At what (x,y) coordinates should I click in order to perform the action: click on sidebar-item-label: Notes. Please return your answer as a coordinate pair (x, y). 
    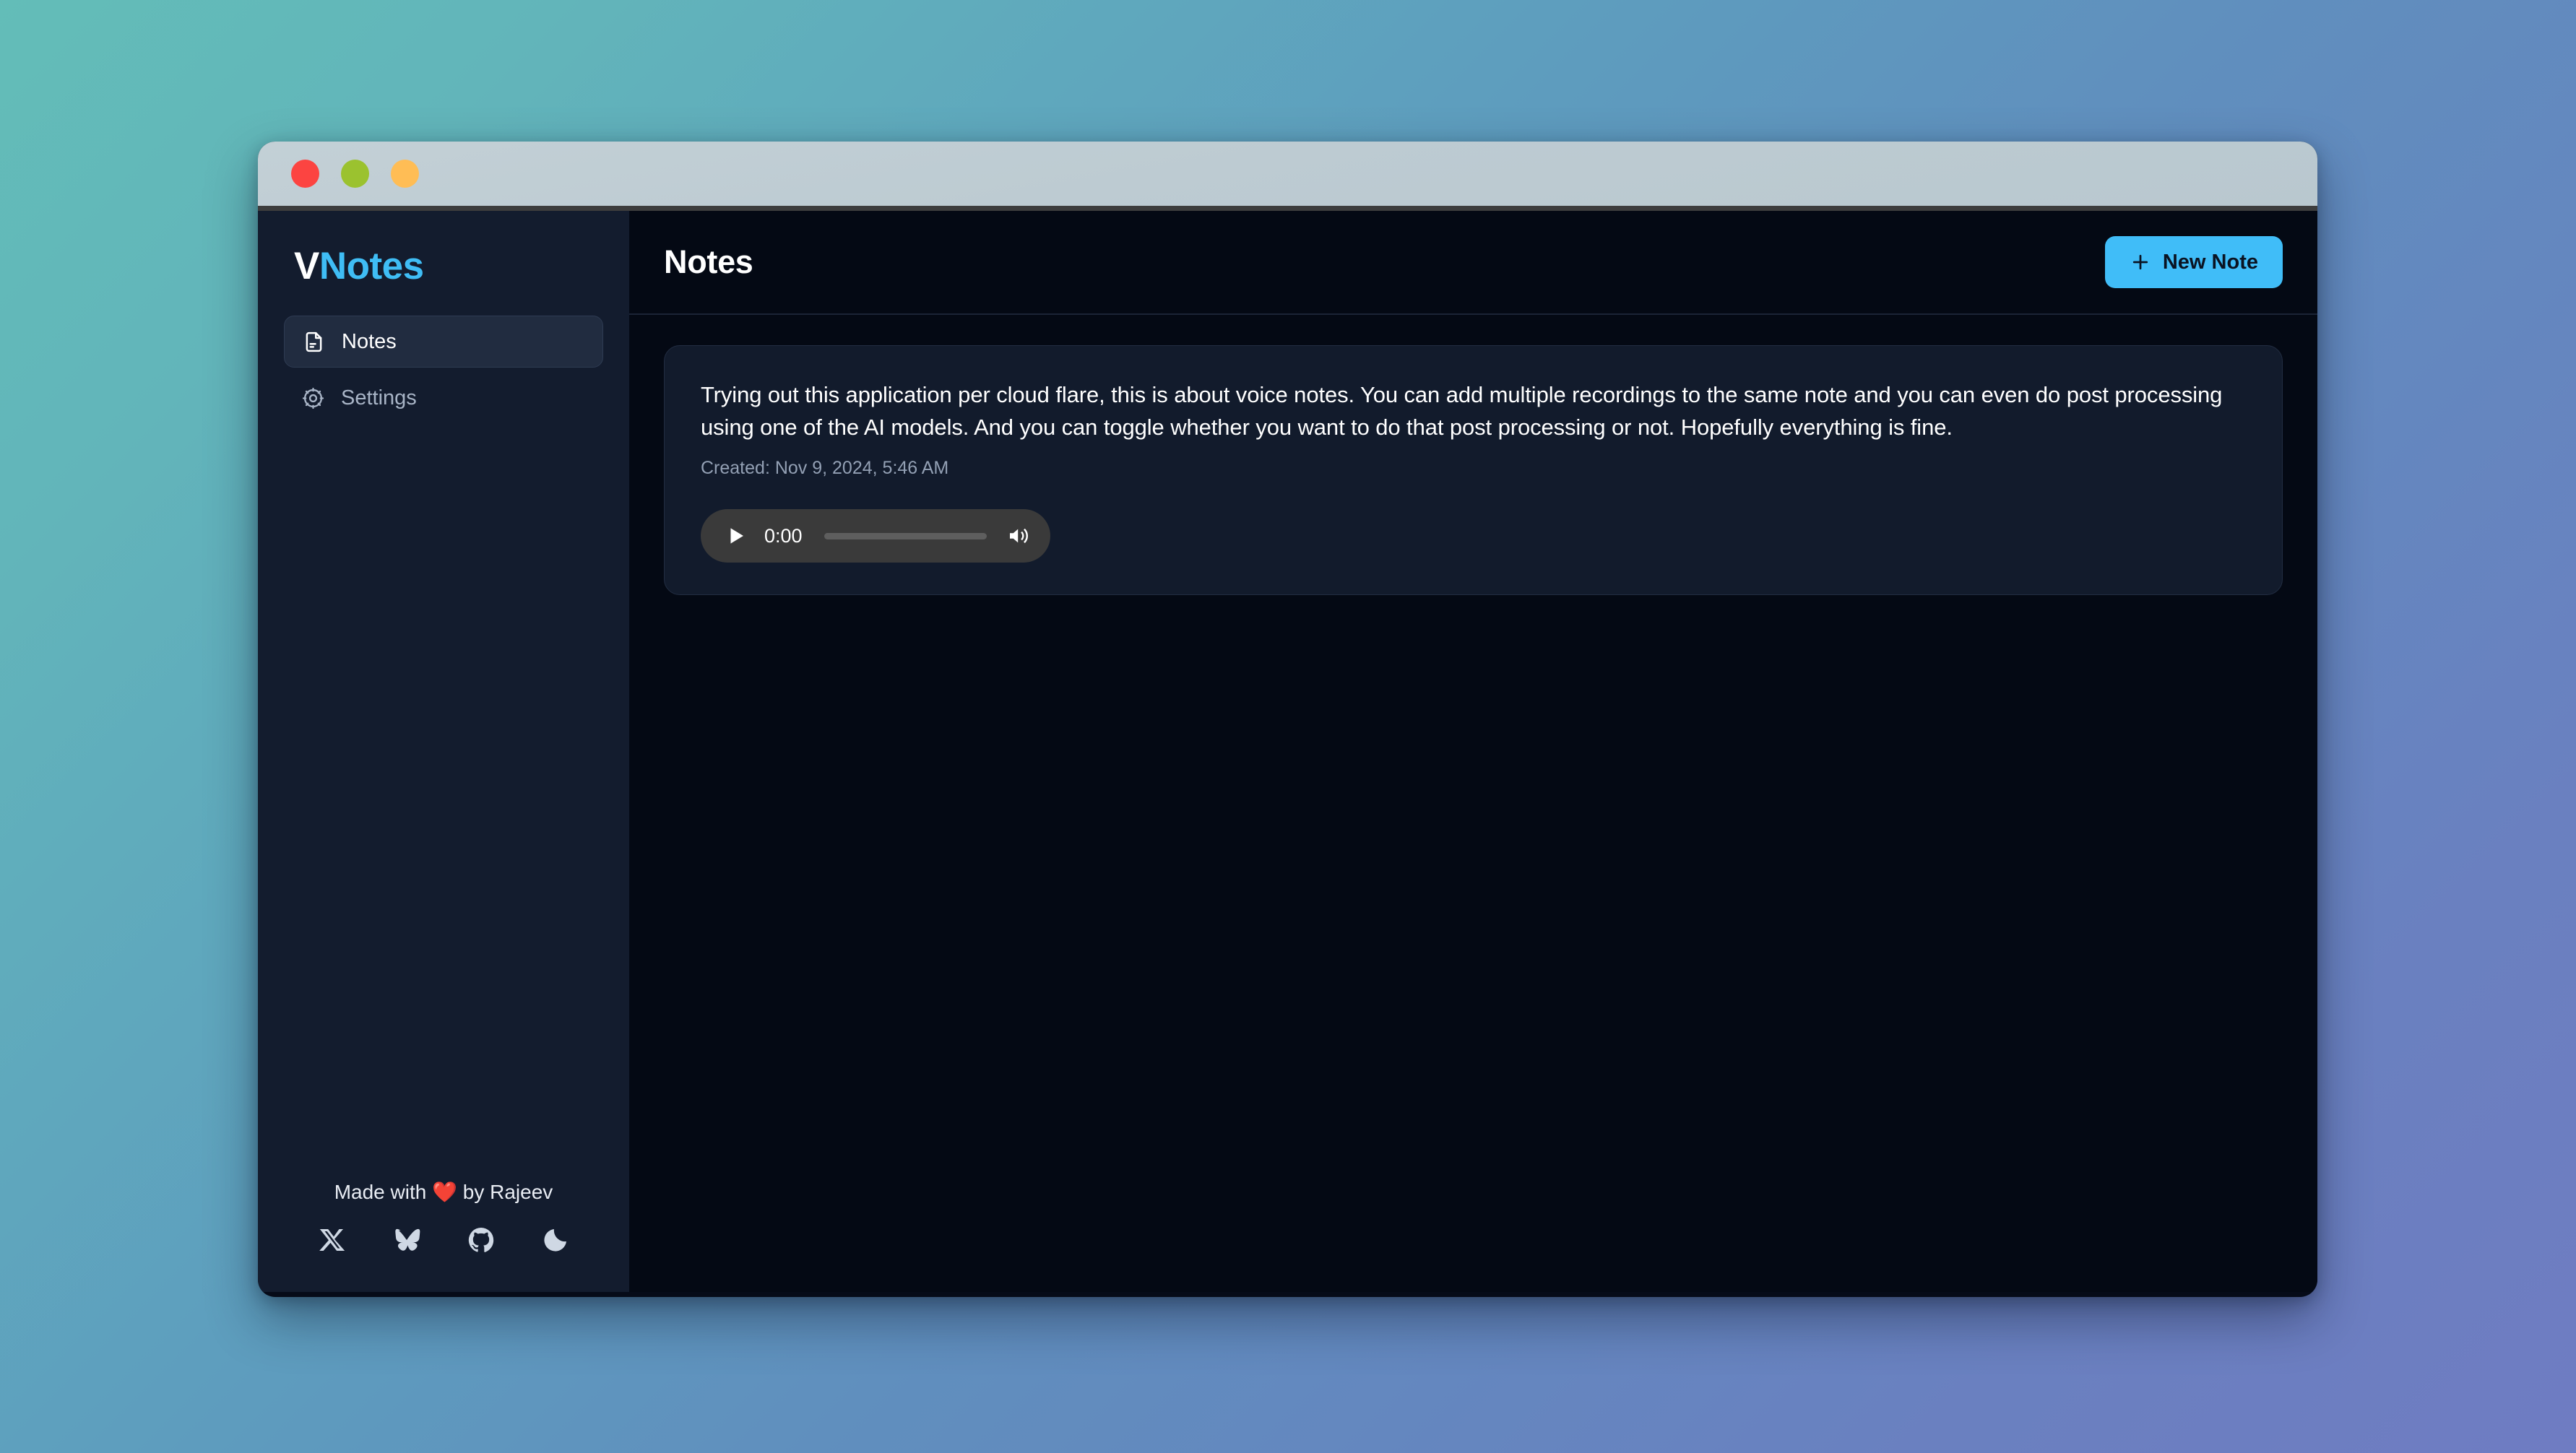
    Looking at the image, I should click on (369, 341).